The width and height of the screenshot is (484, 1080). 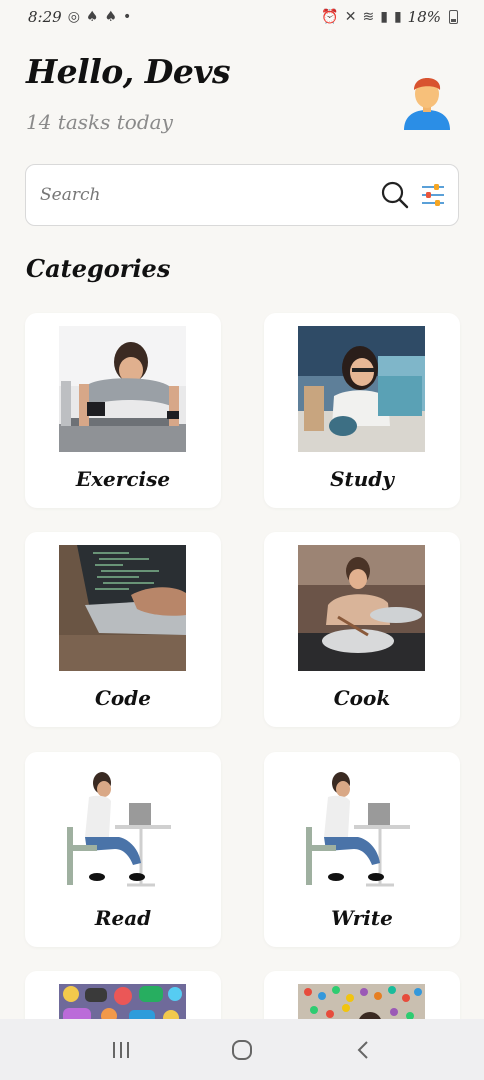 I want to click on recents-icon, so click(x=120, y=1049).